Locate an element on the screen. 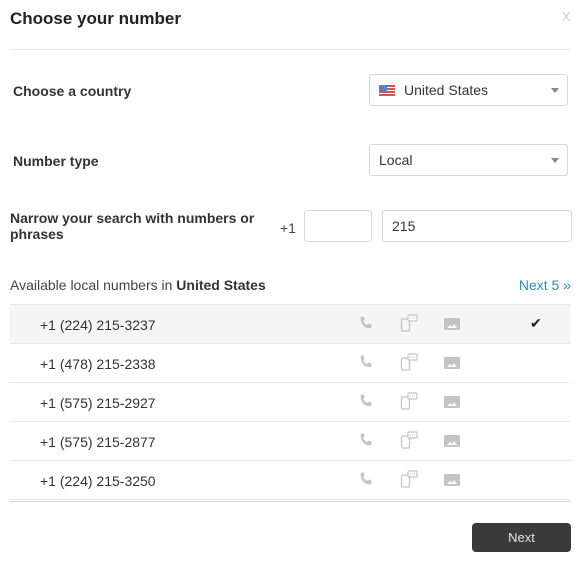 Image resolution: width=580 pixels, height=561 pixels. close-button: X is located at coordinates (566, 16).